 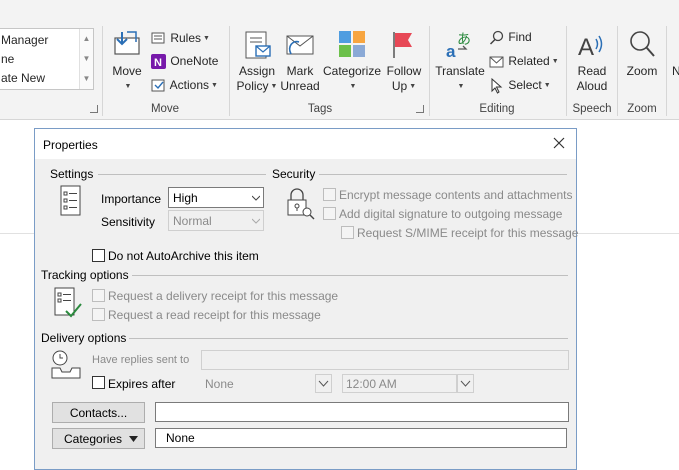 What do you see at coordinates (214, 315) in the screenshot?
I see `read-receipt-label: Request a read receipt for this message` at bounding box center [214, 315].